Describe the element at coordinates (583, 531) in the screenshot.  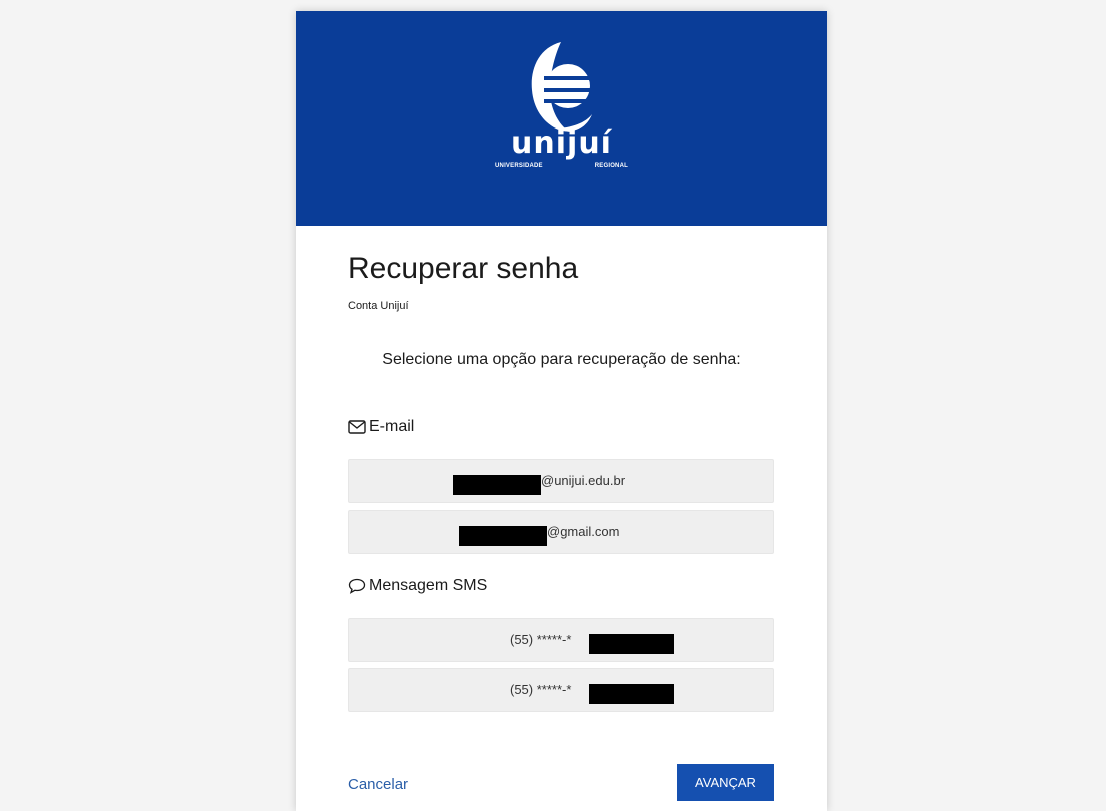
I see `email-option-text: @gmail.com` at that location.